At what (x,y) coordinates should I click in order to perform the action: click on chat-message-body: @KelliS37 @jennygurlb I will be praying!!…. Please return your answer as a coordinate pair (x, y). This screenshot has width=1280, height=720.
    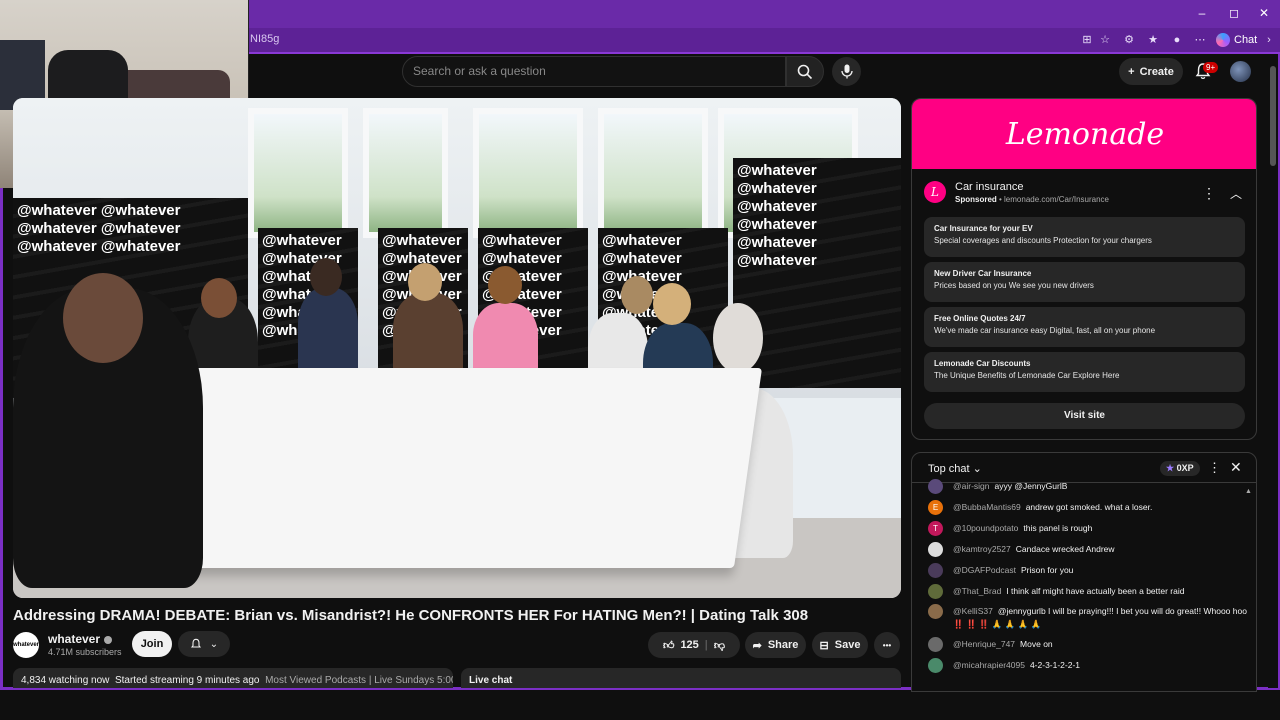
    Looking at the image, I should click on (1100, 618).